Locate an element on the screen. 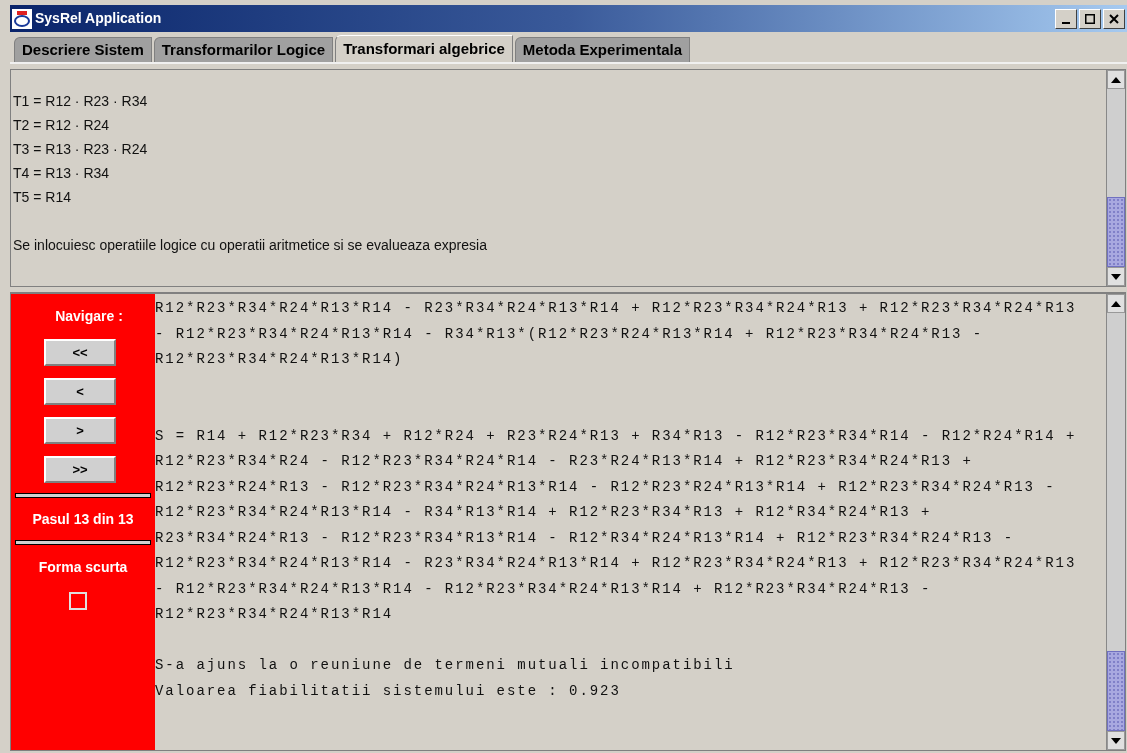 This screenshot has width=1127, height=753. expression-line: - R12*R23*R34*R24*R13*R14 - R34*R13*(R12*R23*R24*R13*R14 + R12*R23*R34*R24*R13 - is located at coordinates (570, 334).